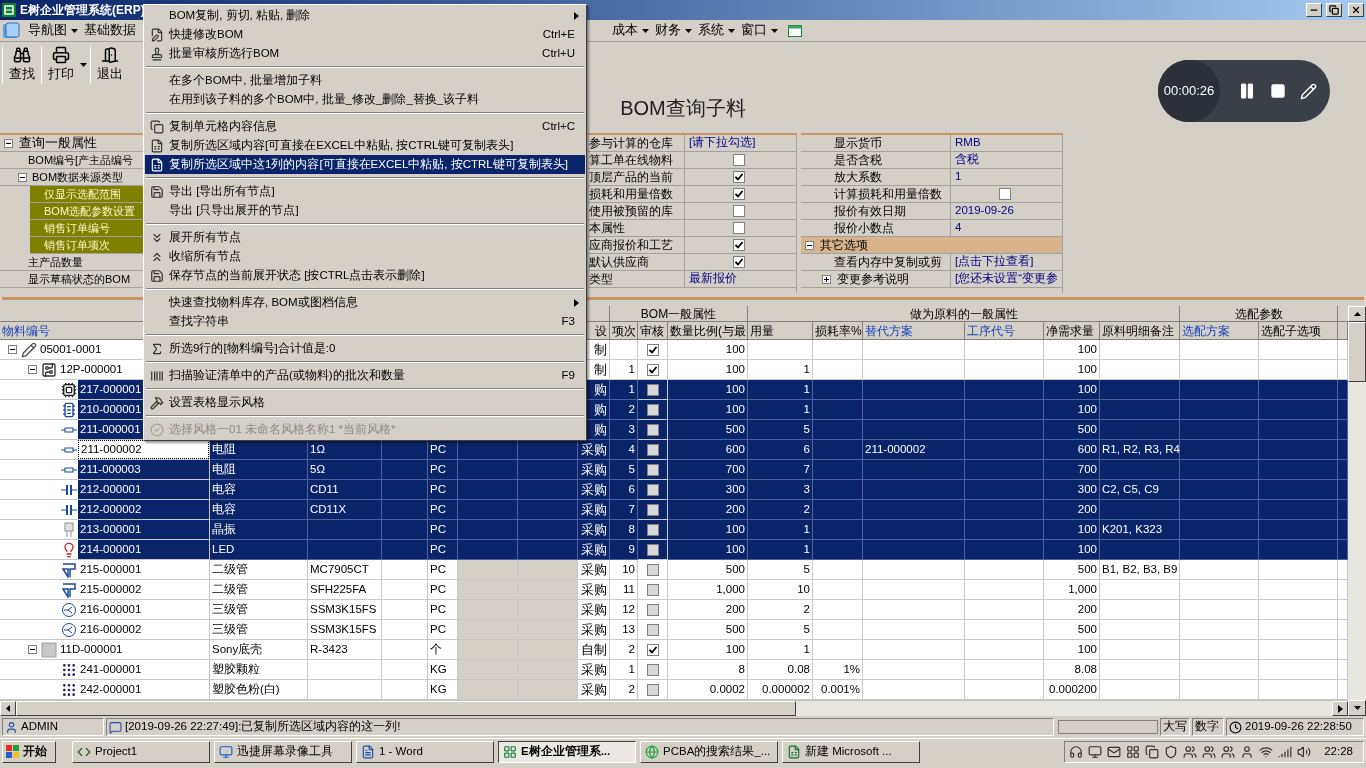  What do you see at coordinates (82, 194) in the screenshot?
I see `property-label: 仅显示选配范围` at bounding box center [82, 194].